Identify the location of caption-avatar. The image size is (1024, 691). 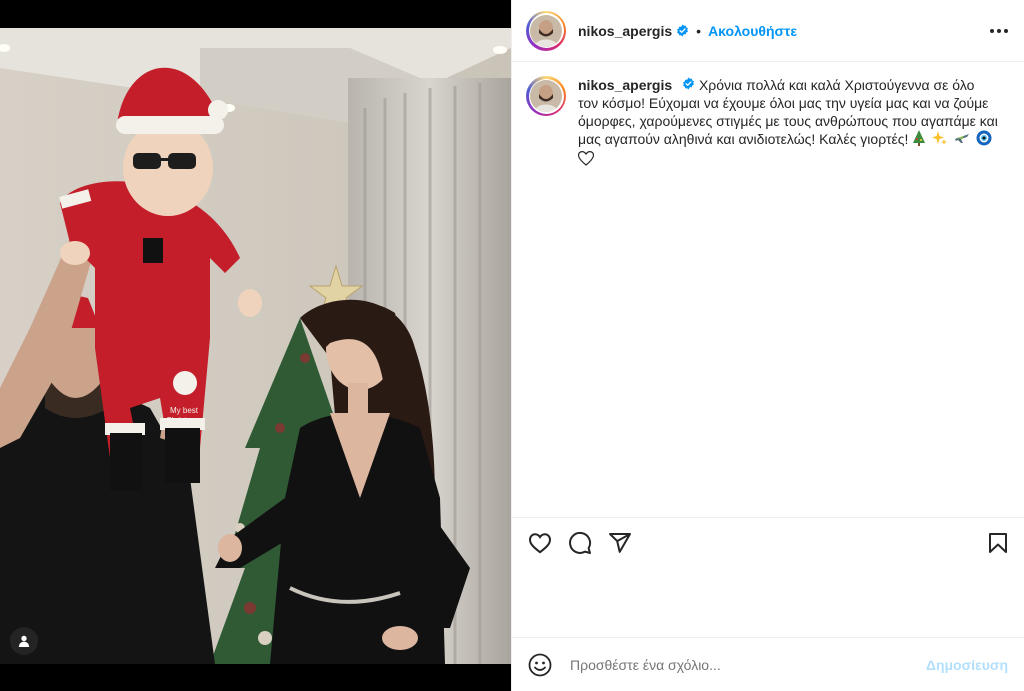
(546, 96).